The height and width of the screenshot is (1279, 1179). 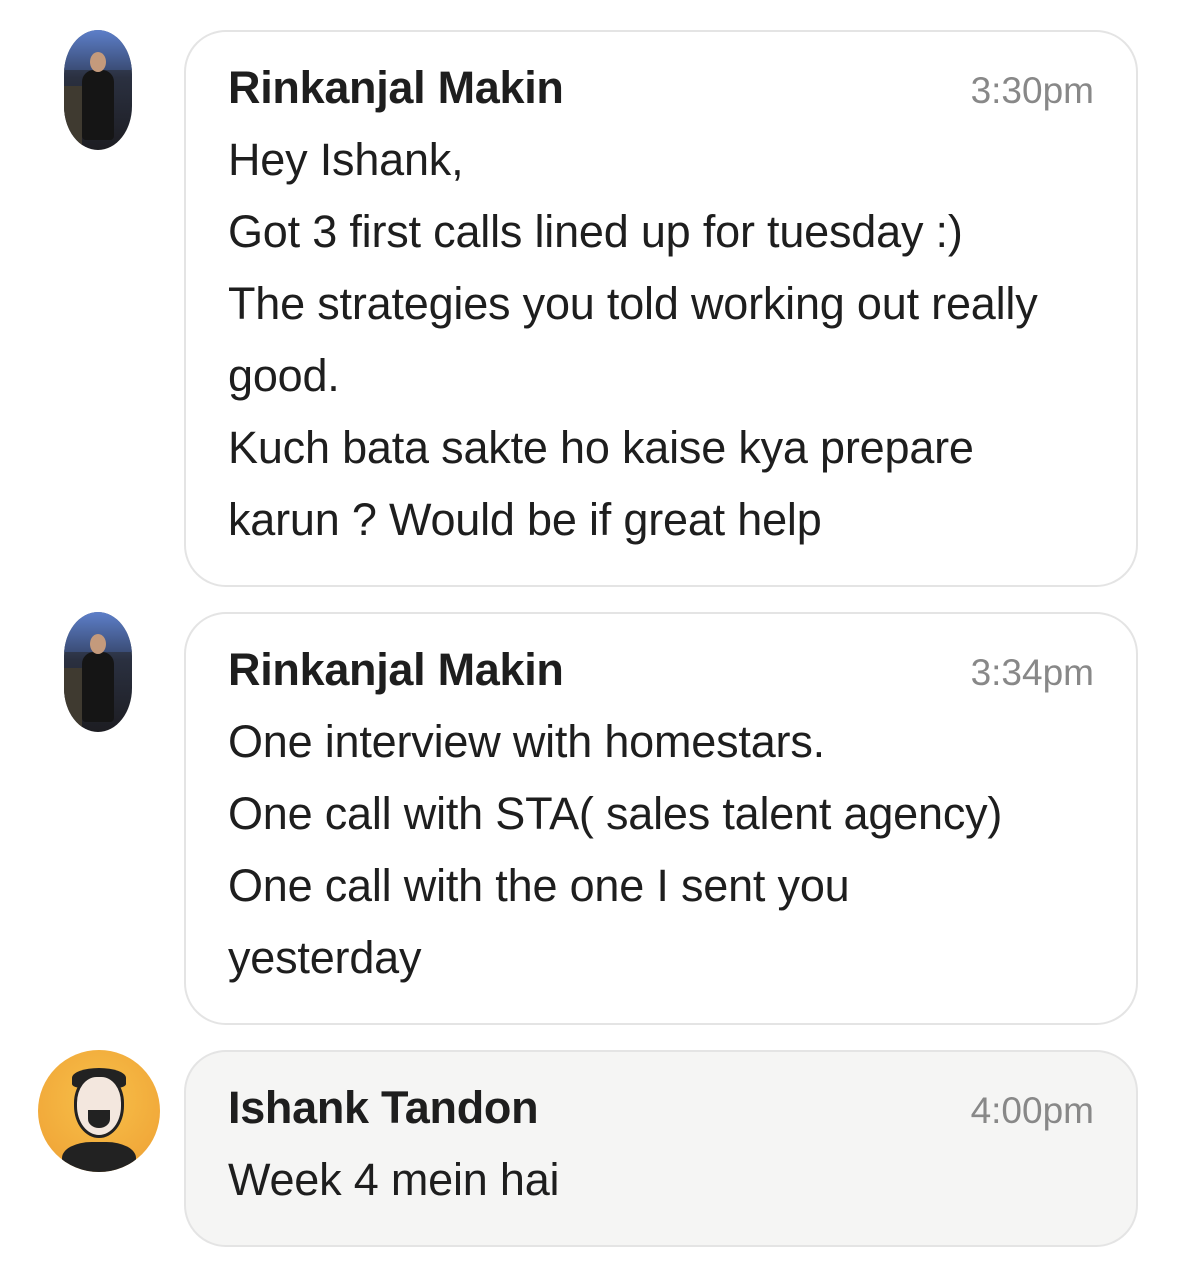 What do you see at coordinates (601, 447) in the screenshot?
I see `message-line: Kuch bata sakte ho kaise kya prepare` at bounding box center [601, 447].